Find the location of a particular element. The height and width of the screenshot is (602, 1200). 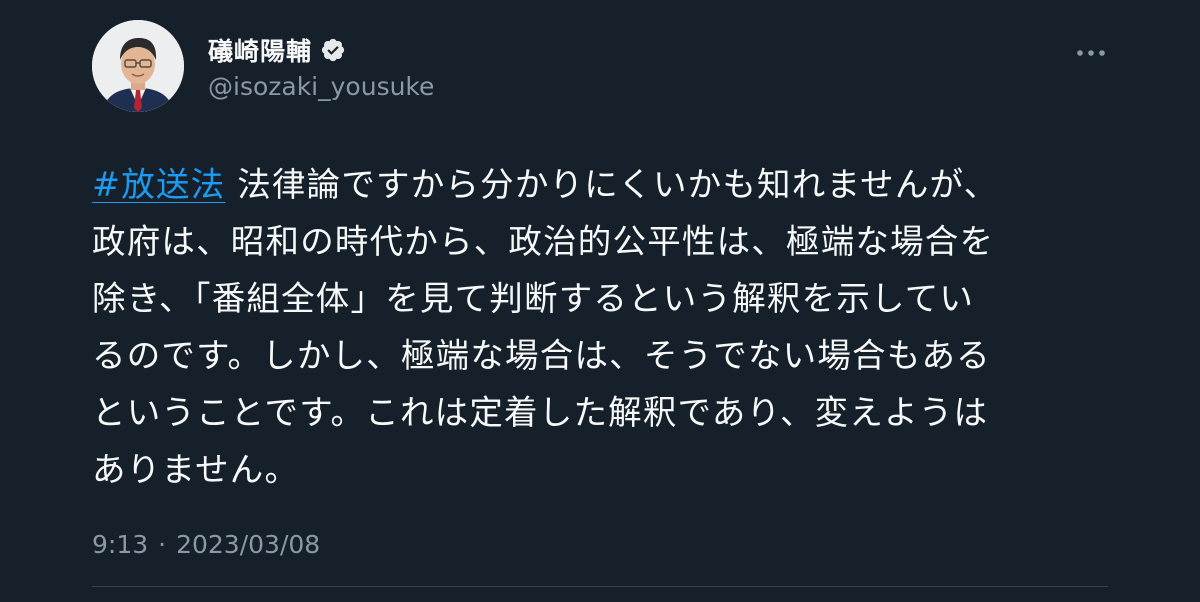

tweet-line-3: 除き、「番組全体」を見て判断するという解釈を示してい is located at coordinates (533, 298).